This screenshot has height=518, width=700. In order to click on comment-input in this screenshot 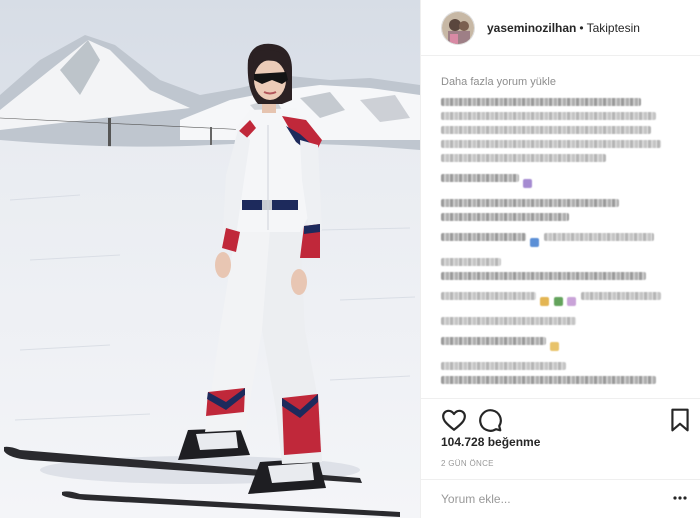, I will do `click(551, 499)`.